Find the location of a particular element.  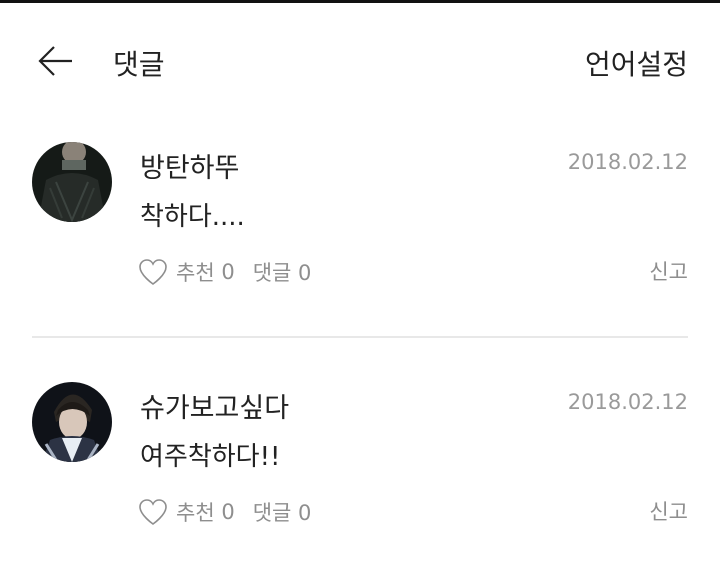

comment-author: 슈가보고싶다 is located at coordinates (214, 405).